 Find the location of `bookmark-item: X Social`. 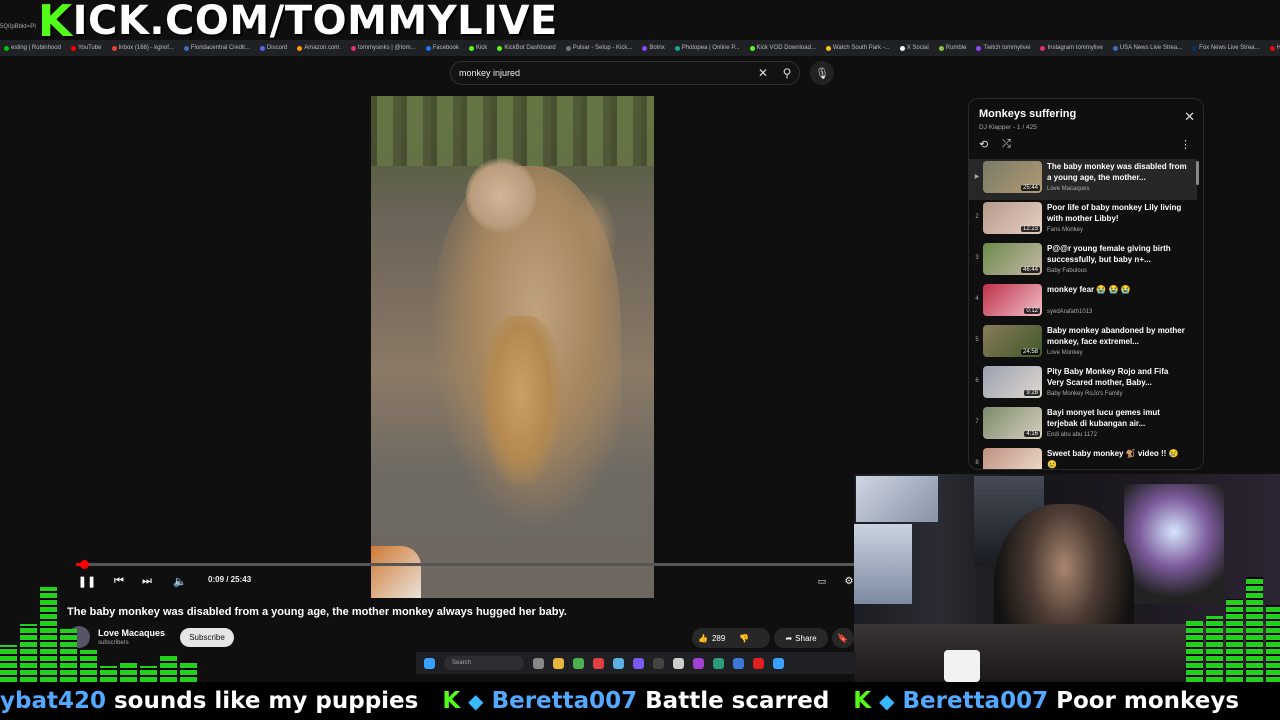

bookmark-item: X Social is located at coordinates (914, 48).